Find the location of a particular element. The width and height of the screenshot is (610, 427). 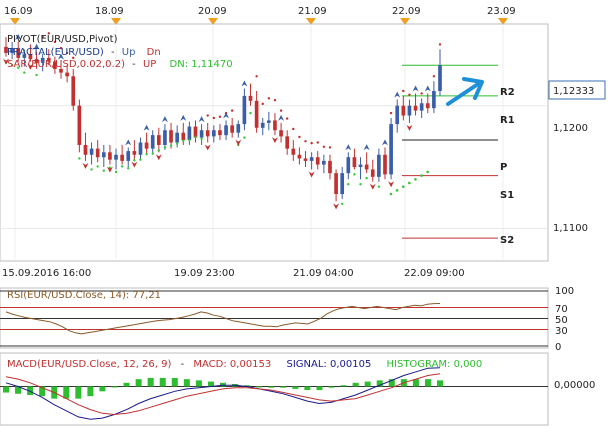

price-tick-label: 1,1200 is located at coordinates (570, 128).